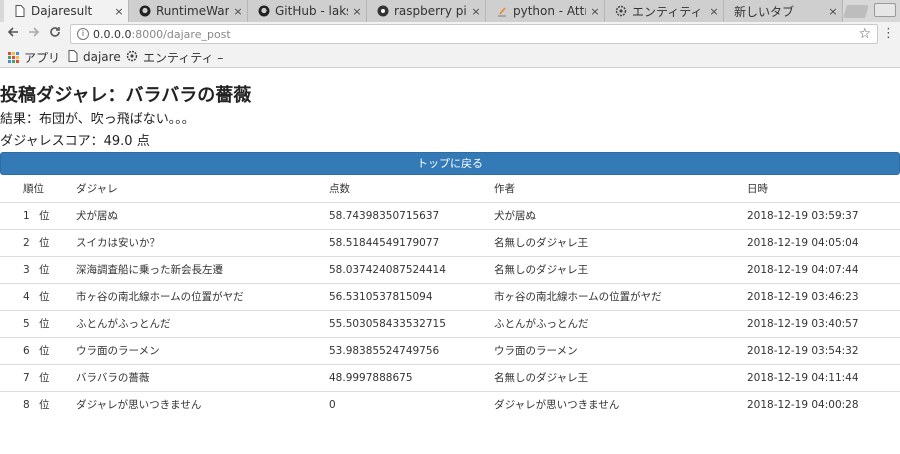 This screenshot has width=900, height=454. I want to click on tab-new-tab: 新しいタブ ×, so click(783, 11).